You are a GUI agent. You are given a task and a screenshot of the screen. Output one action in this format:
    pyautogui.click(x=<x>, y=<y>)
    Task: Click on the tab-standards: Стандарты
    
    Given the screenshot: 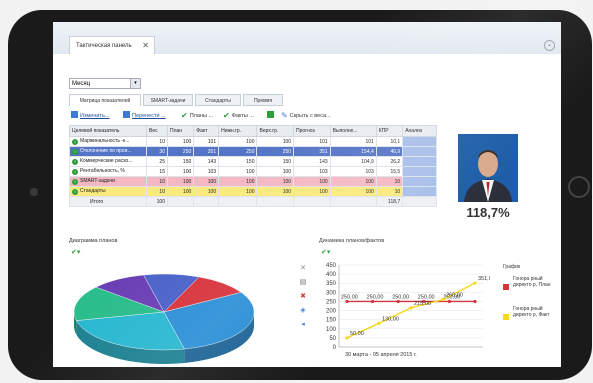 What is the action you would take?
    pyautogui.click(x=218, y=100)
    